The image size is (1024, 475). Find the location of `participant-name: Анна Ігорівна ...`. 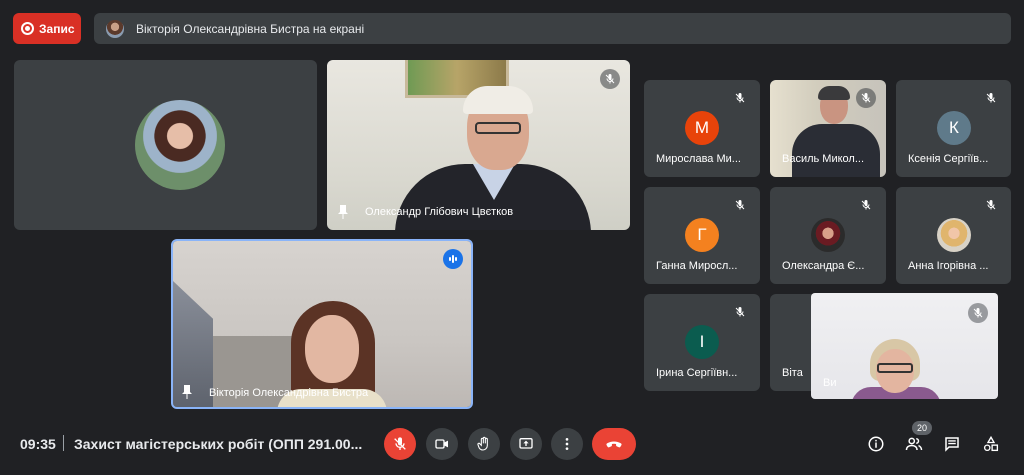

participant-name: Анна Ігорівна ... is located at coordinates (948, 266).